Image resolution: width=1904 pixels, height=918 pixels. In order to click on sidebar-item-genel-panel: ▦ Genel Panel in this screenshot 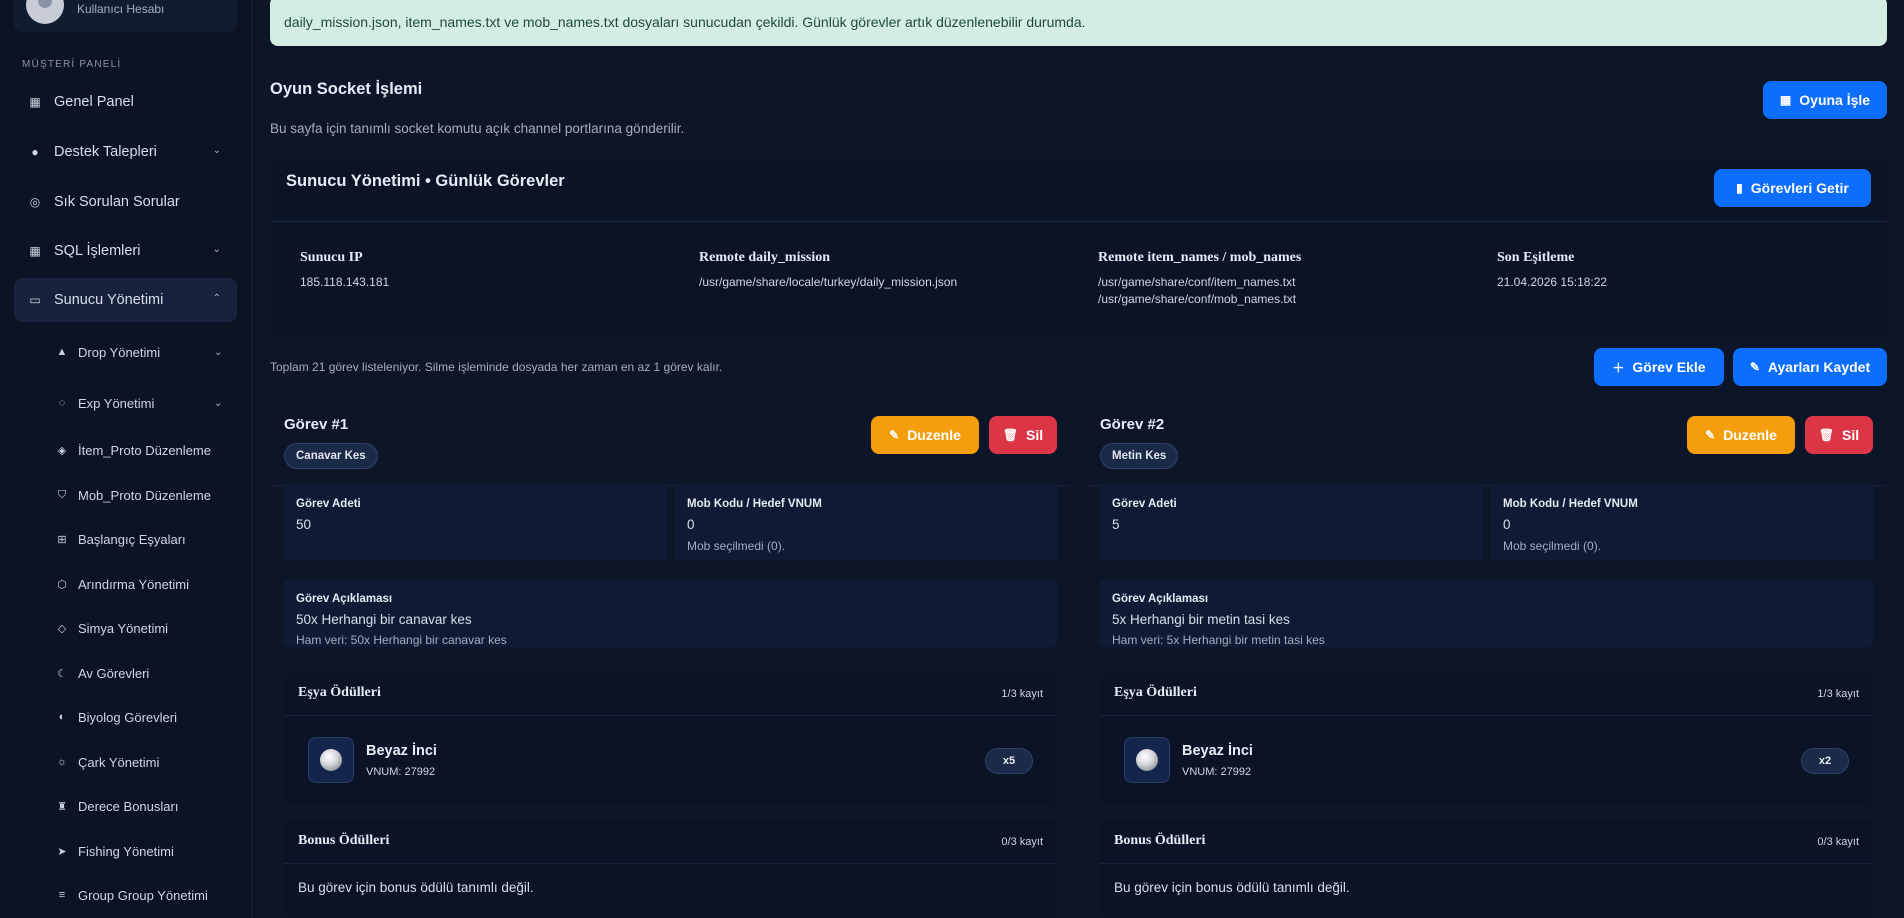, I will do `click(125, 102)`.